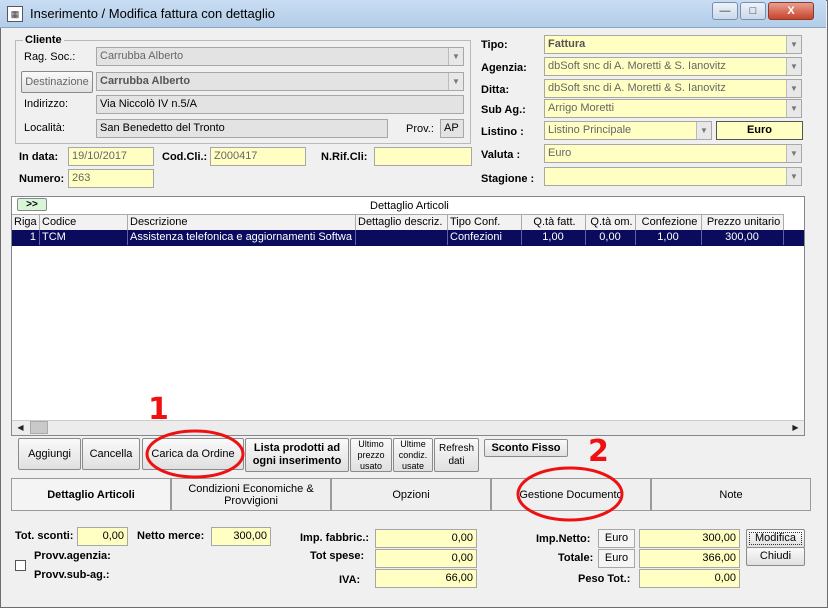 The image size is (828, 608). What do you see at coordinates (598, 451) in the screenshot?
I see `annotation-number-2: 2` at bounding box center [598, 451].